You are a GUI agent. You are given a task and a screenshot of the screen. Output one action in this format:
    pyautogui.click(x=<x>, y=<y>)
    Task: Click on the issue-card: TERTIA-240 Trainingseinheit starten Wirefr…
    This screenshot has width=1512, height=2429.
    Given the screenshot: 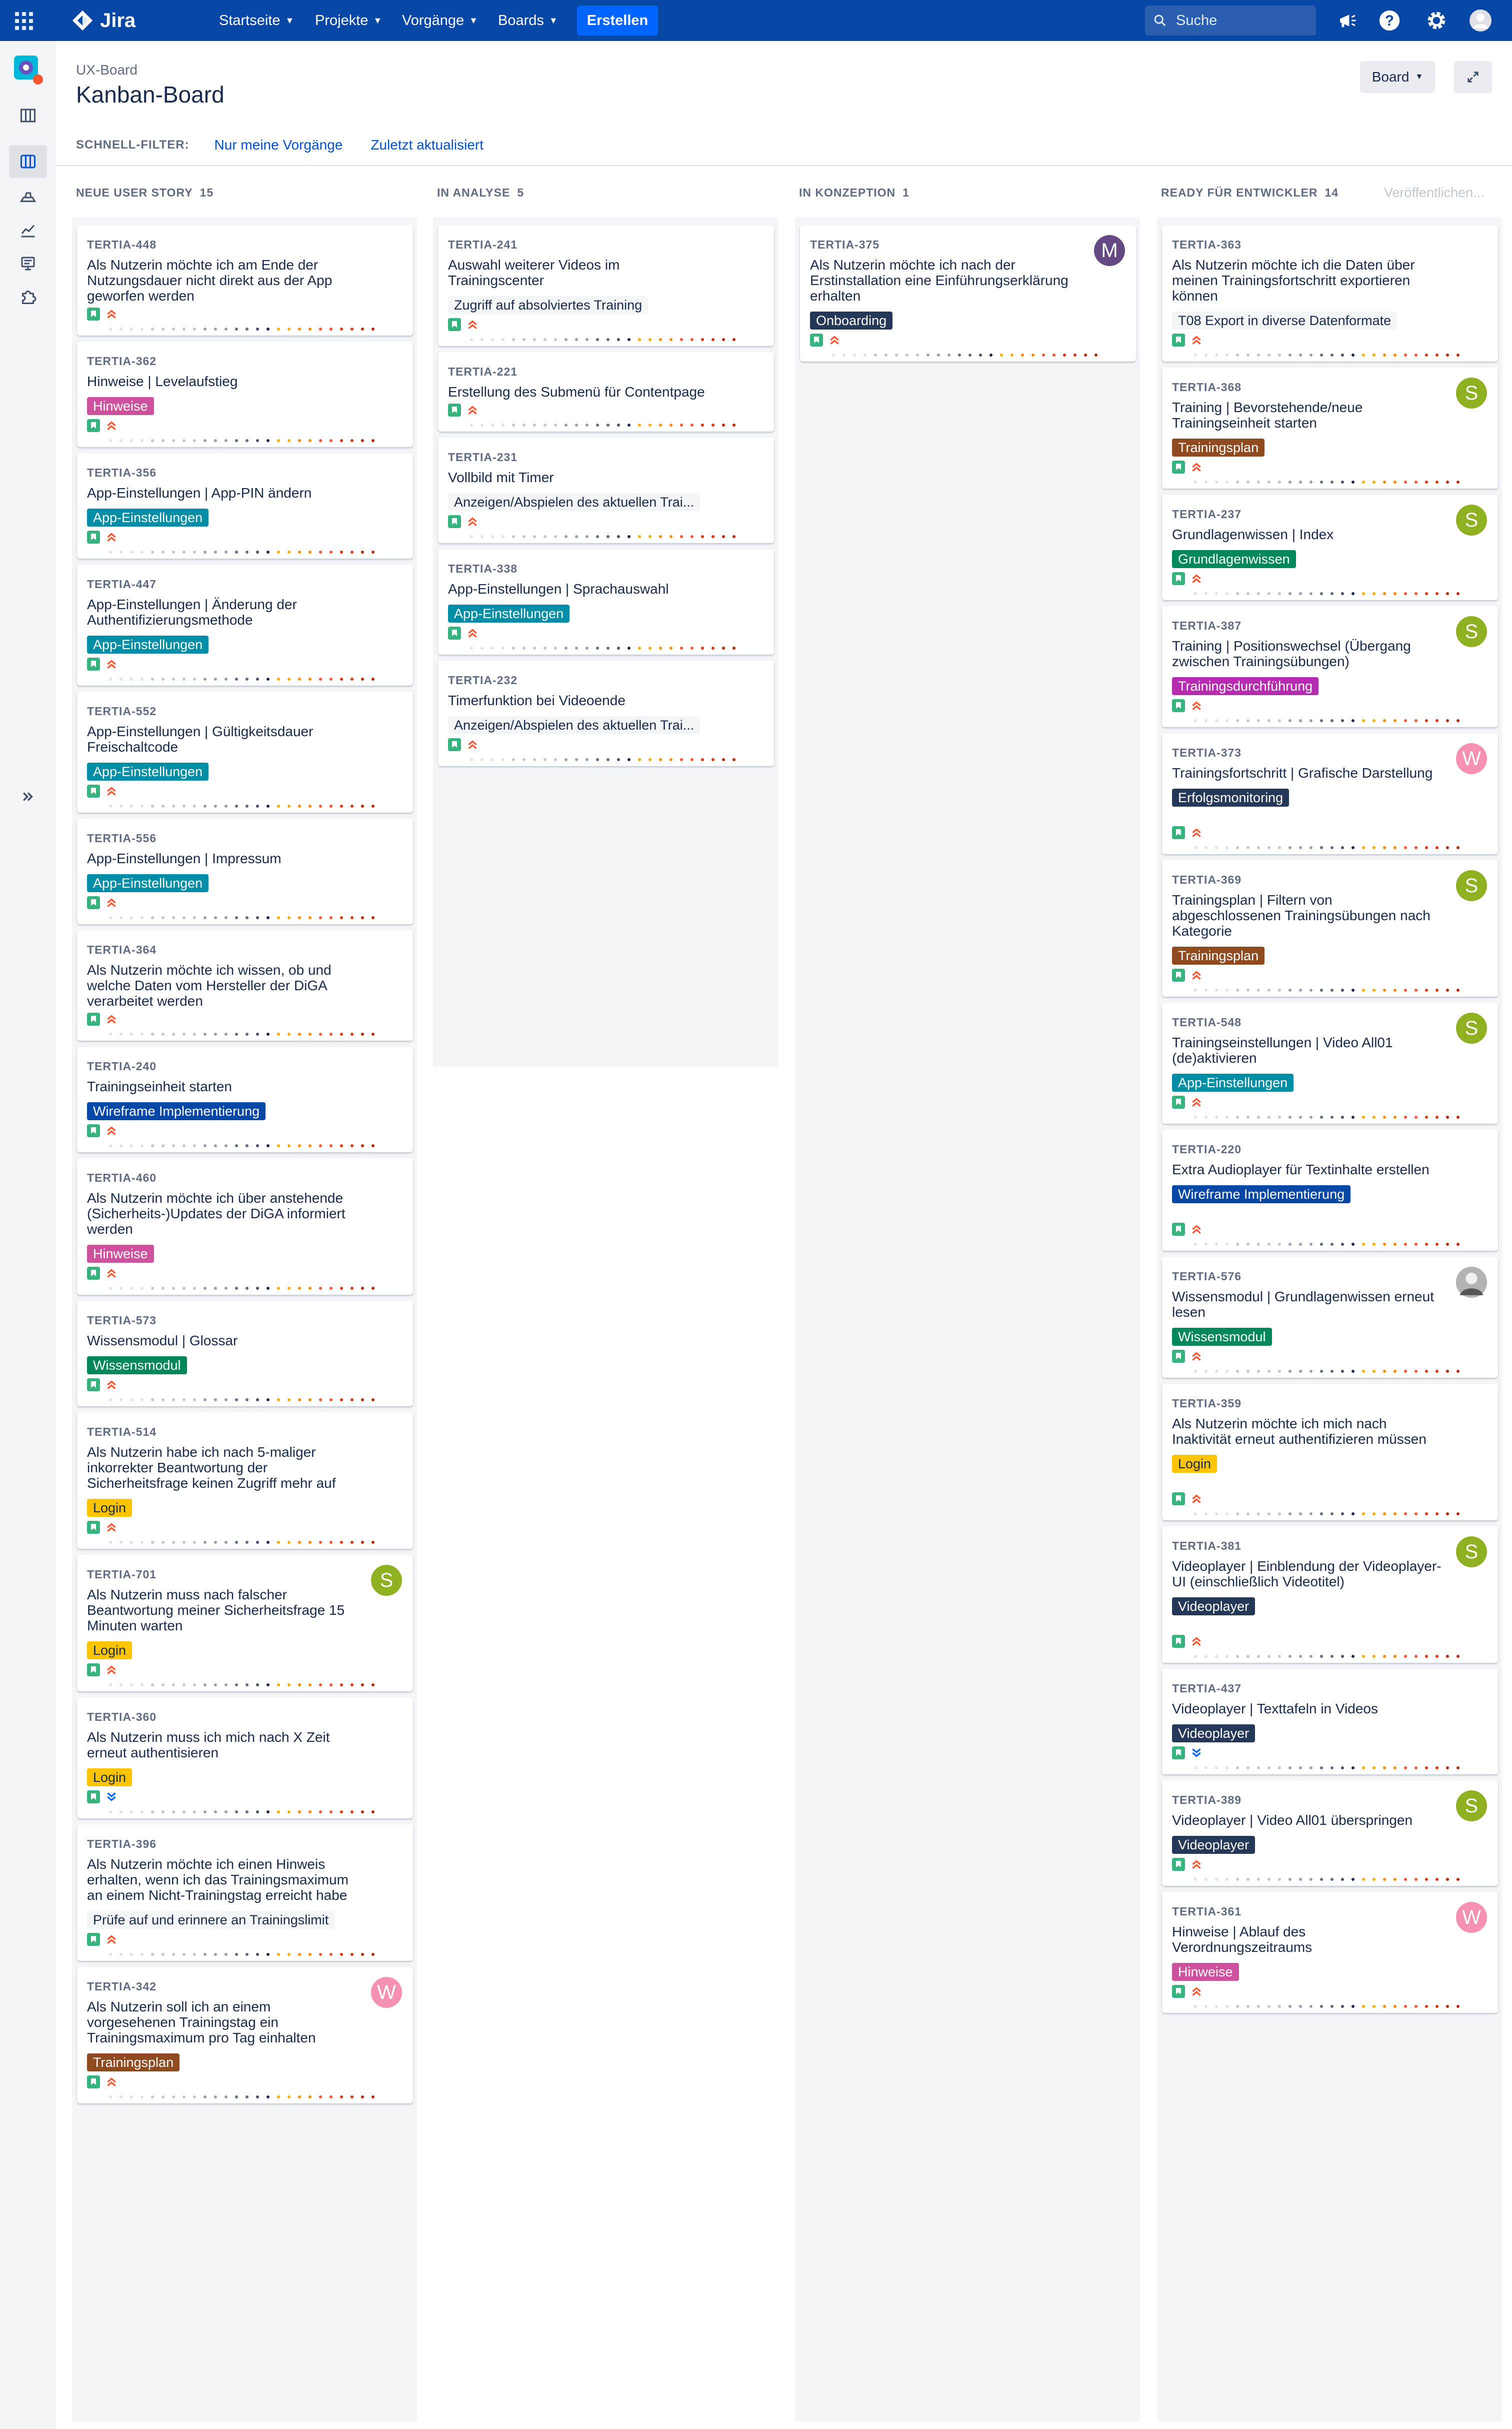 What is the action you would take?
    pyautogui.click(x=245, y=1099)
    